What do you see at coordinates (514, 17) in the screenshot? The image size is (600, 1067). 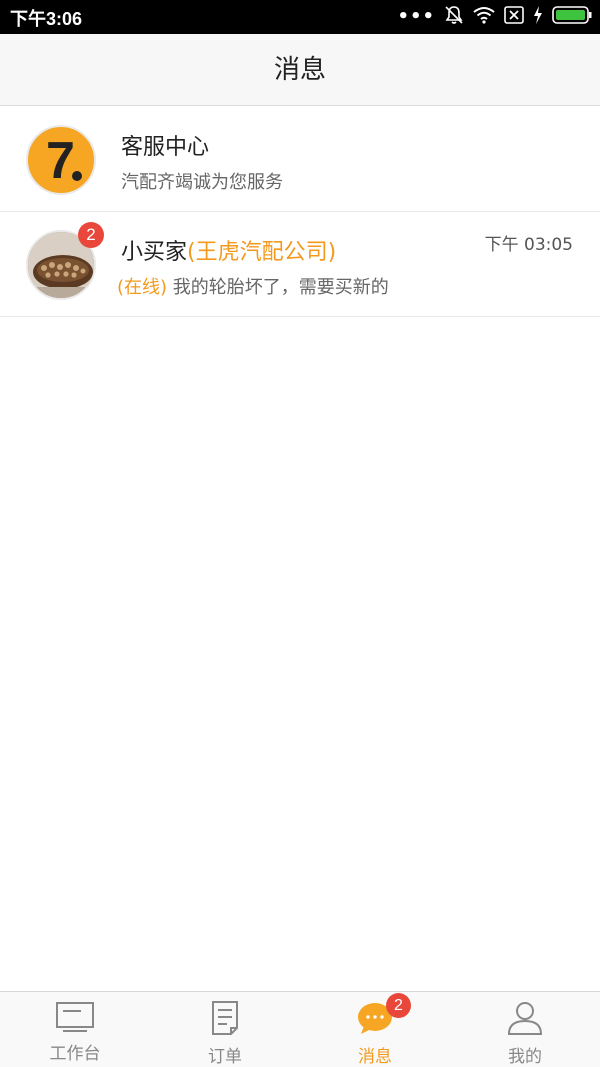 I see `no-sim-icon` at bounding box center [514, 17].